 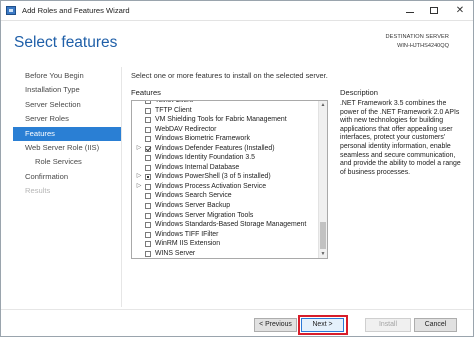 What do you see at coordinates (11, 10) in the screenshot?
I see `server-manager-icon` at bounding box center [11, 10].